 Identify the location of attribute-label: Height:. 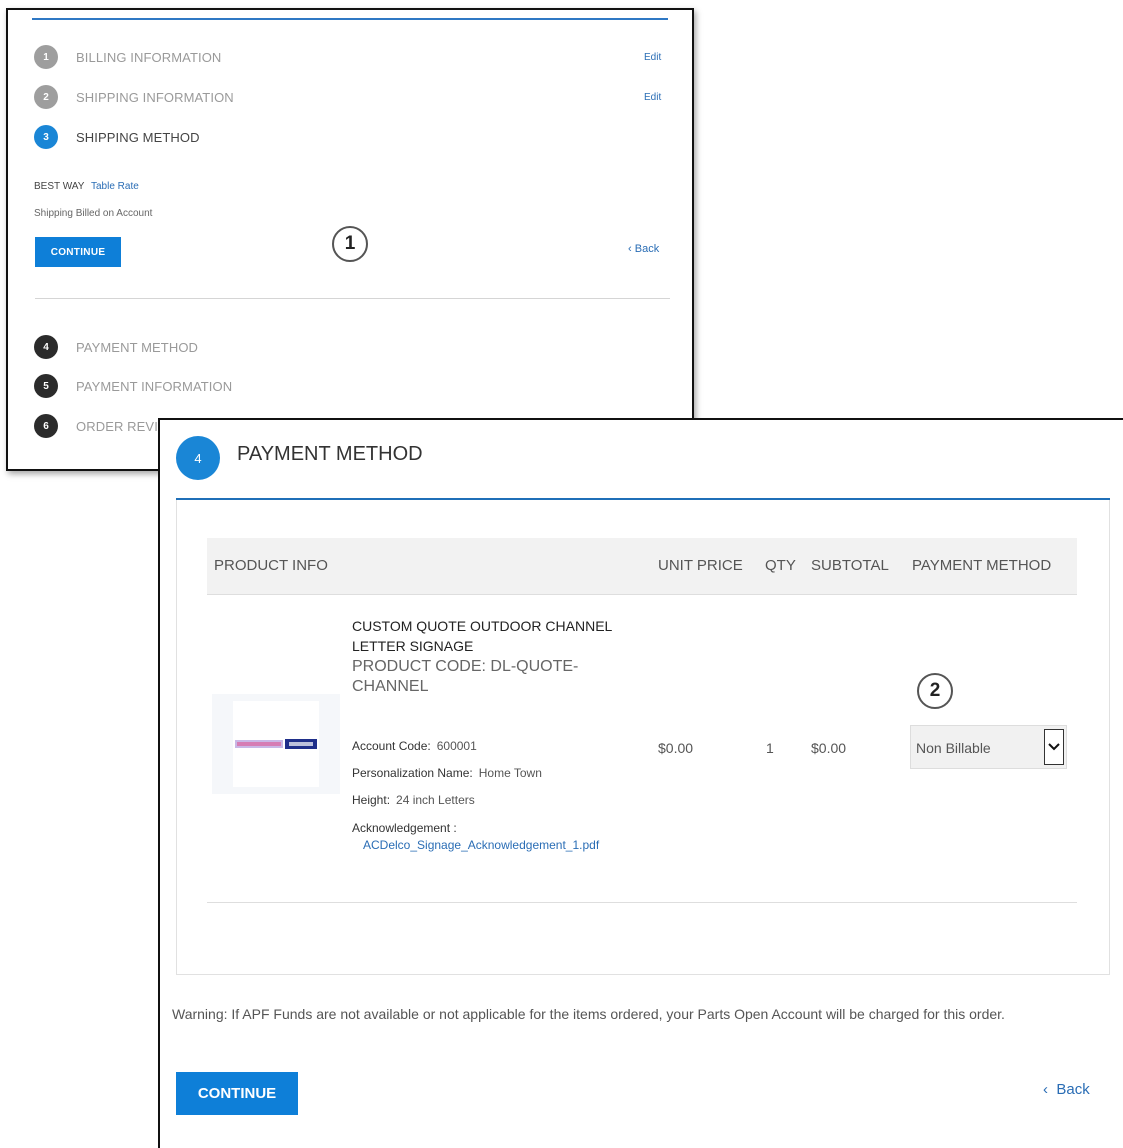
(371, 800).